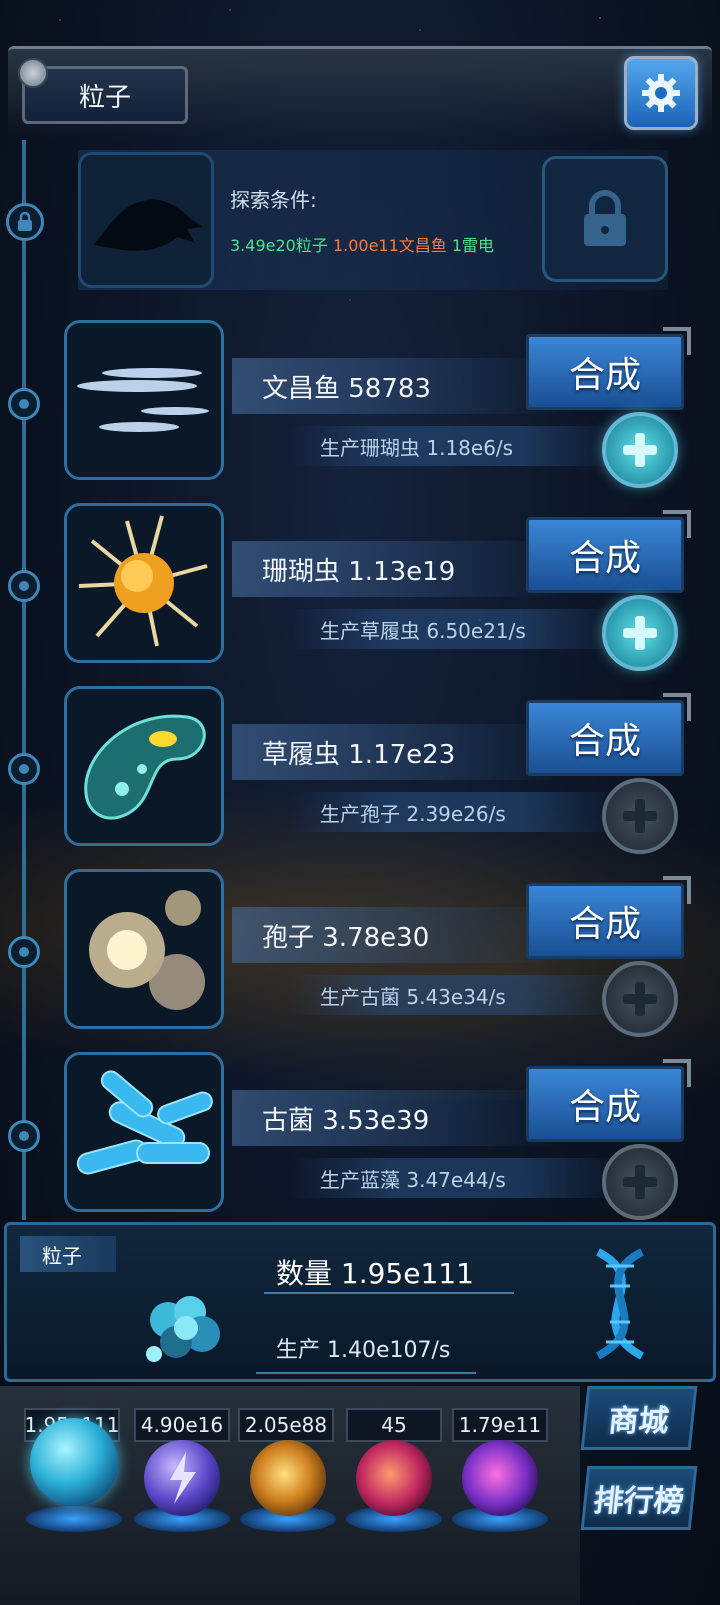  I want to click on resource-value: 2.05e88, so click(286, 1425).